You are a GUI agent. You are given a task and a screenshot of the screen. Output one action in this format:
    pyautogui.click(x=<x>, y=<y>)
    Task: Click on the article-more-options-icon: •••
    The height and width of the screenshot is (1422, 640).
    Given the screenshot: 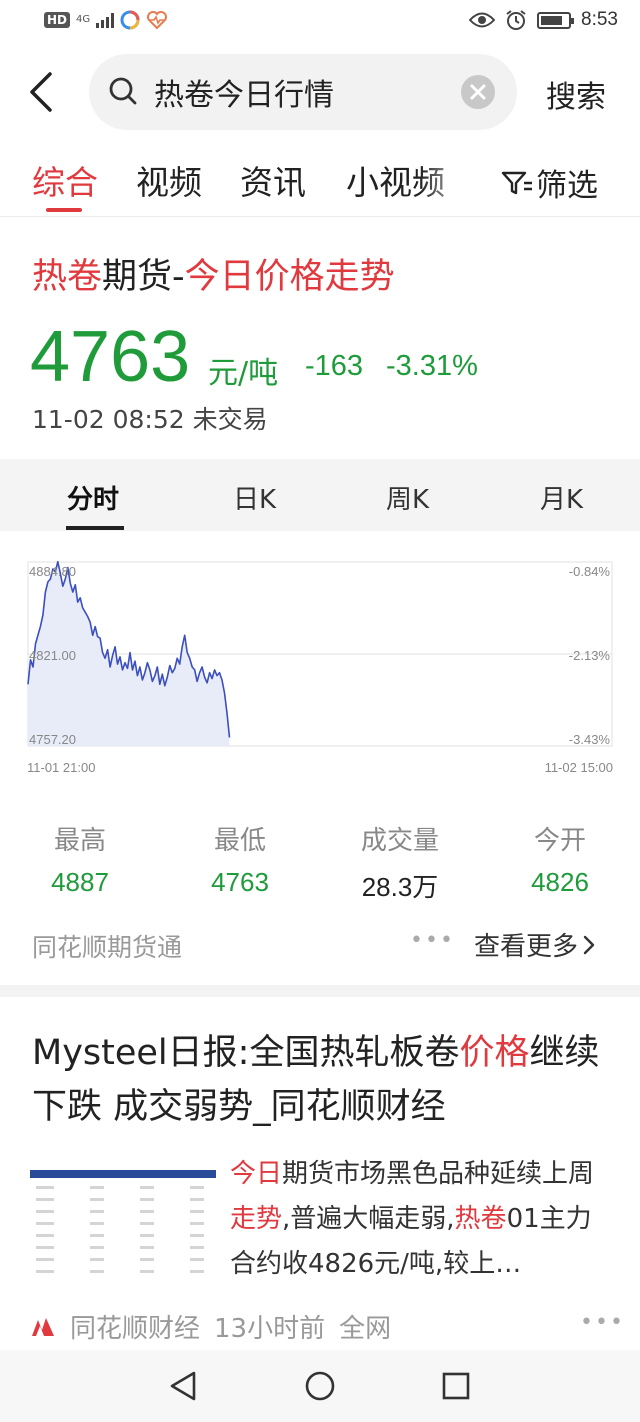 What is the action you would take?
    pyautogui.click(x=602, y=1322)
    